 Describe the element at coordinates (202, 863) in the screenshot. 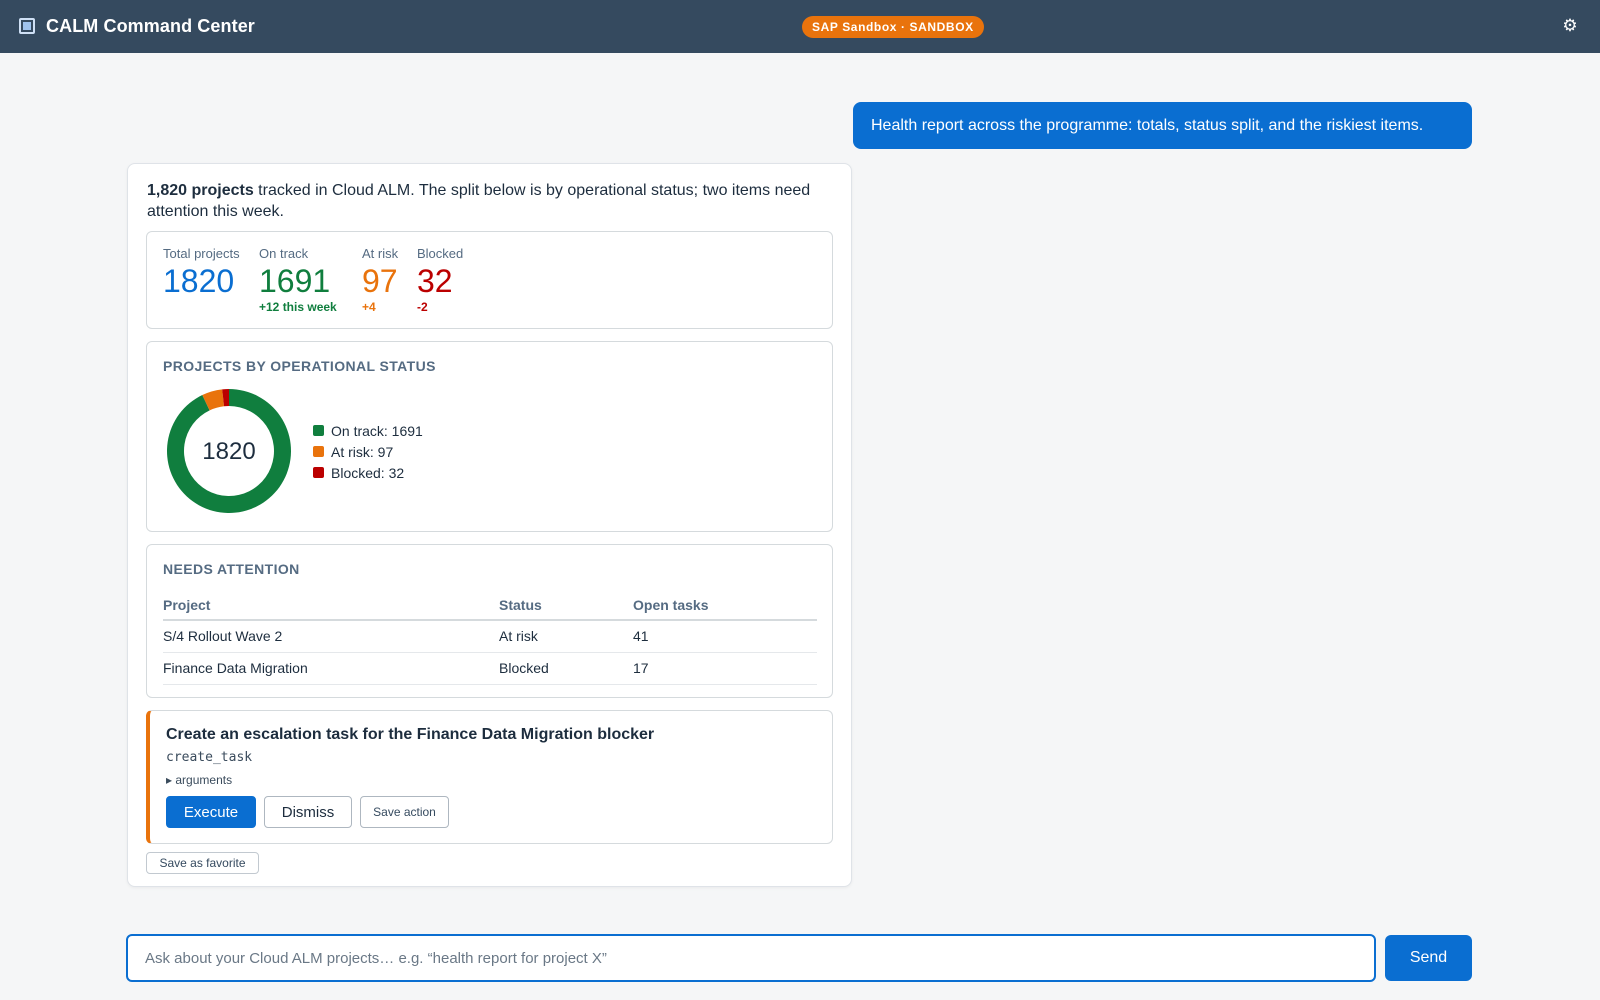

I see `save-as-favorite-button: Save as favorite` at that location.